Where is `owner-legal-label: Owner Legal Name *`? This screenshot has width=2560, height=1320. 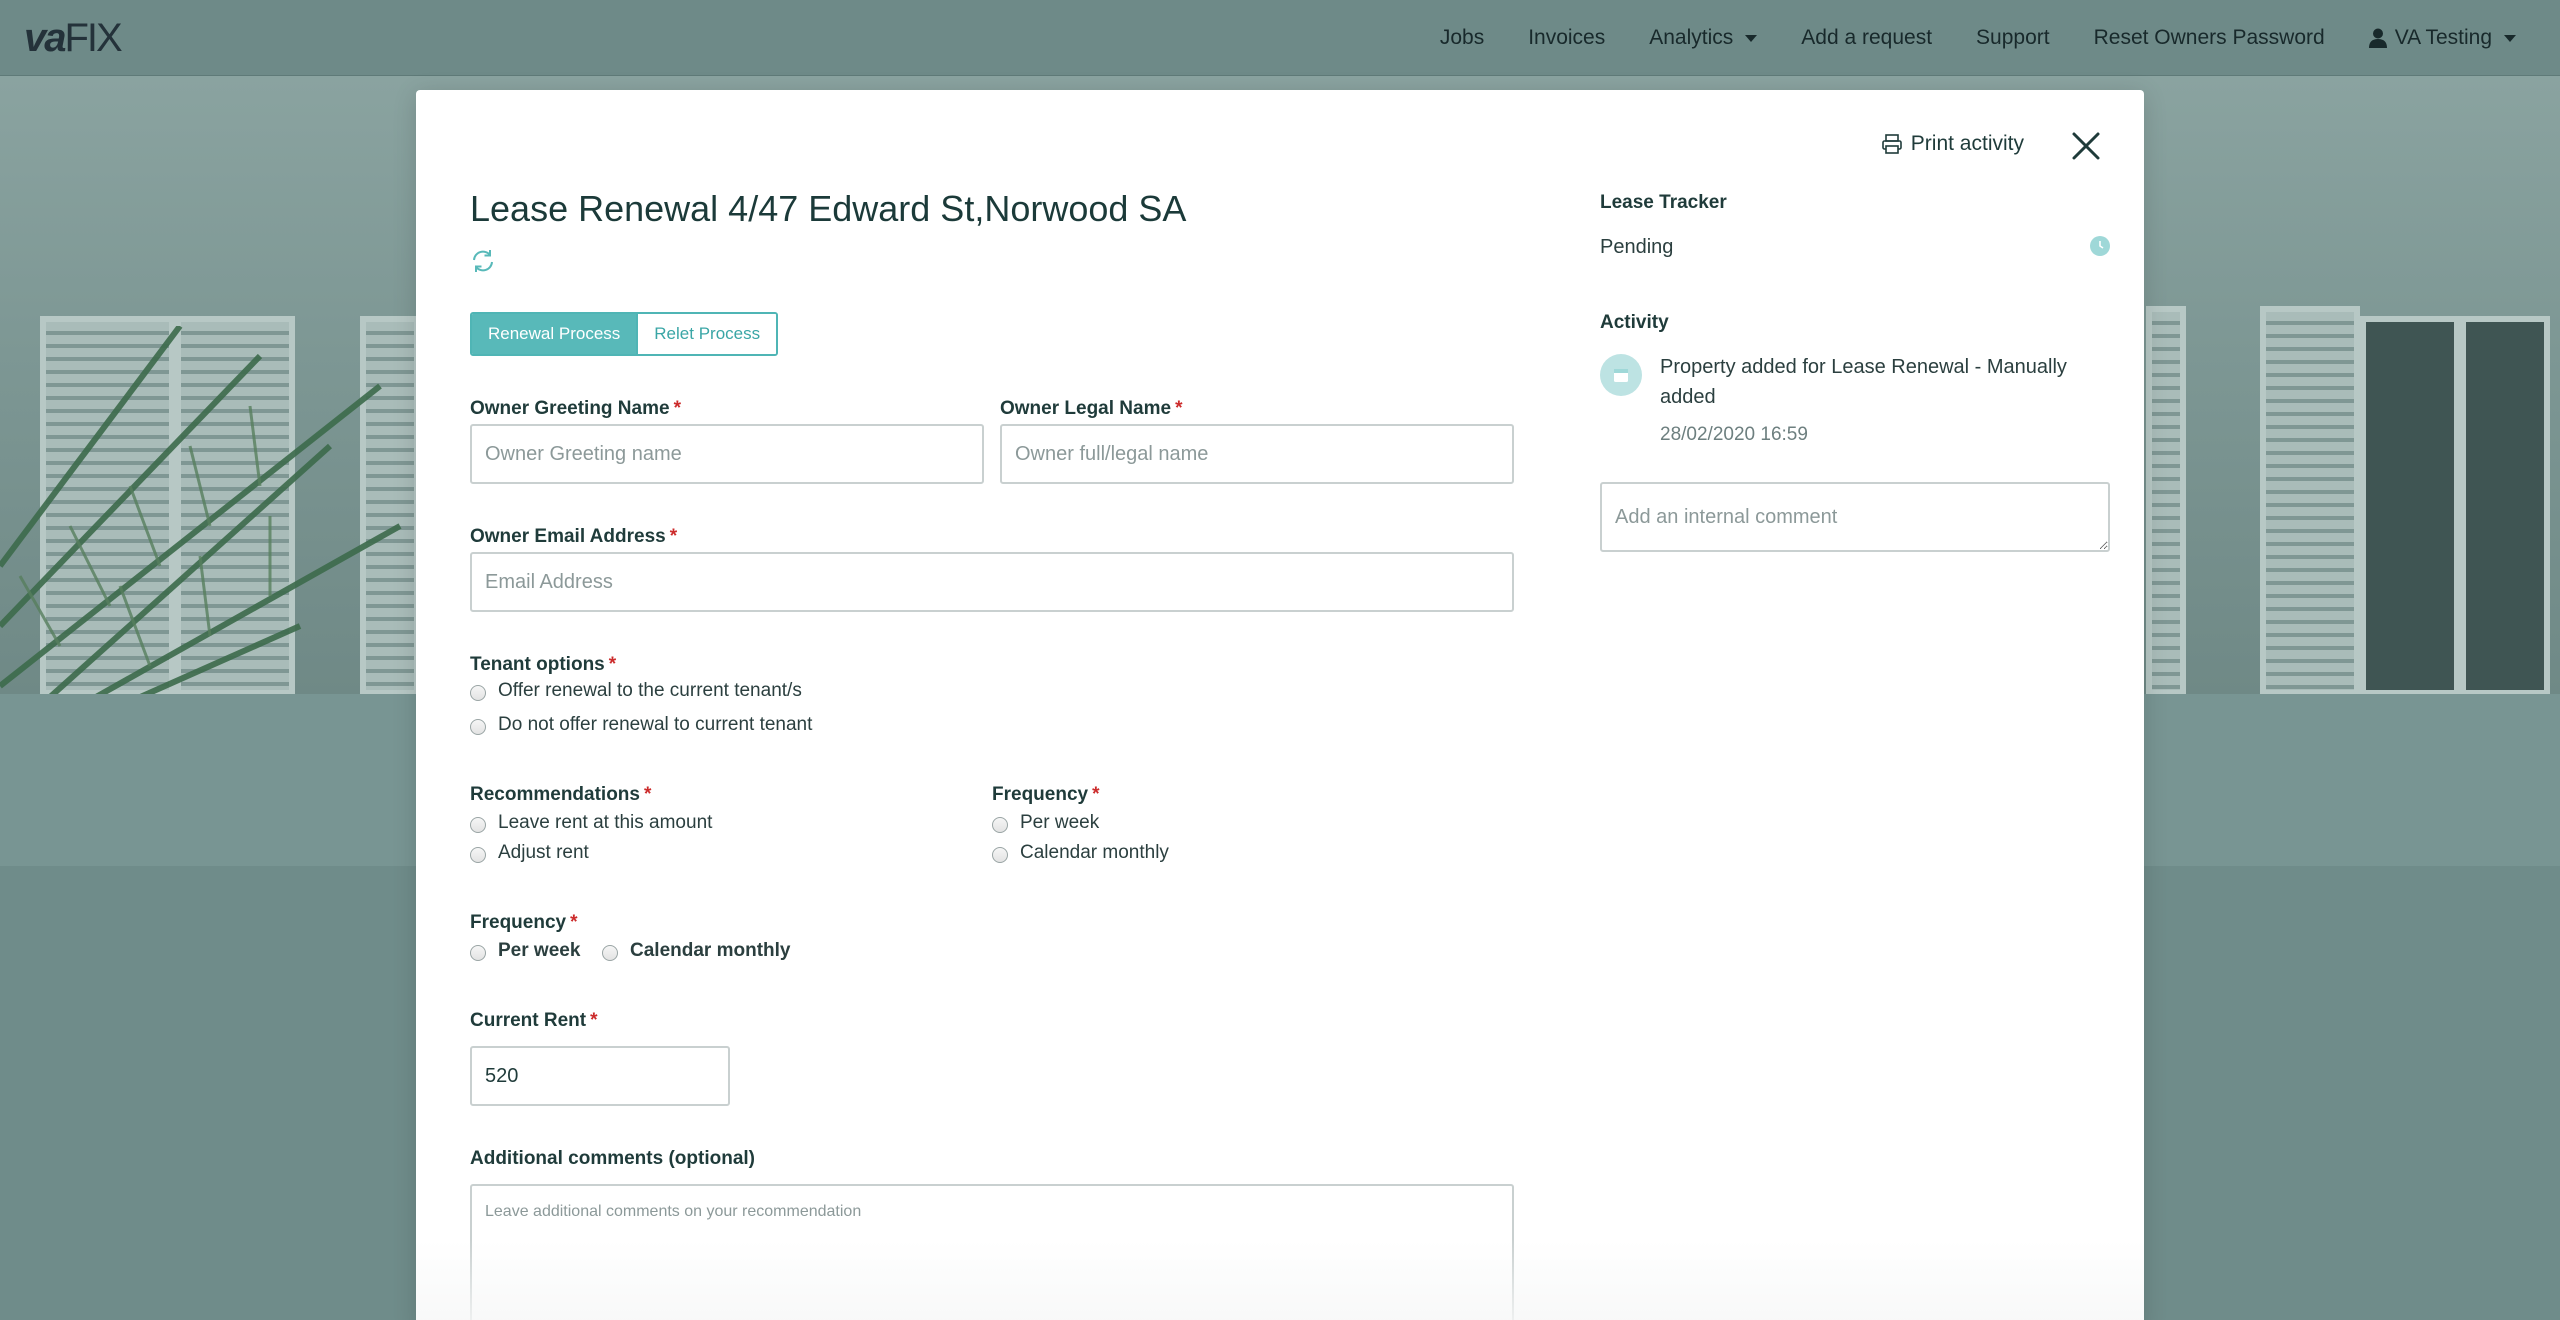 owner-legal-label: Owner Legal Name * is located at coordinates (1091, 409).